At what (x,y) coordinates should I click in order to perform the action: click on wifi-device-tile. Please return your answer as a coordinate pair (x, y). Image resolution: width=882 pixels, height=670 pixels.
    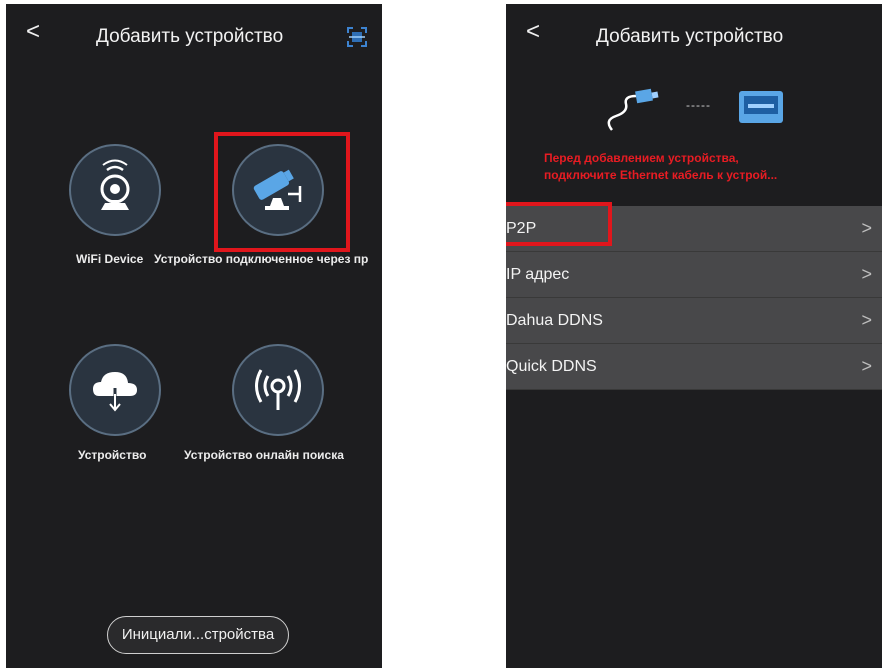
    Looking at the image, I should click on (115, 190).